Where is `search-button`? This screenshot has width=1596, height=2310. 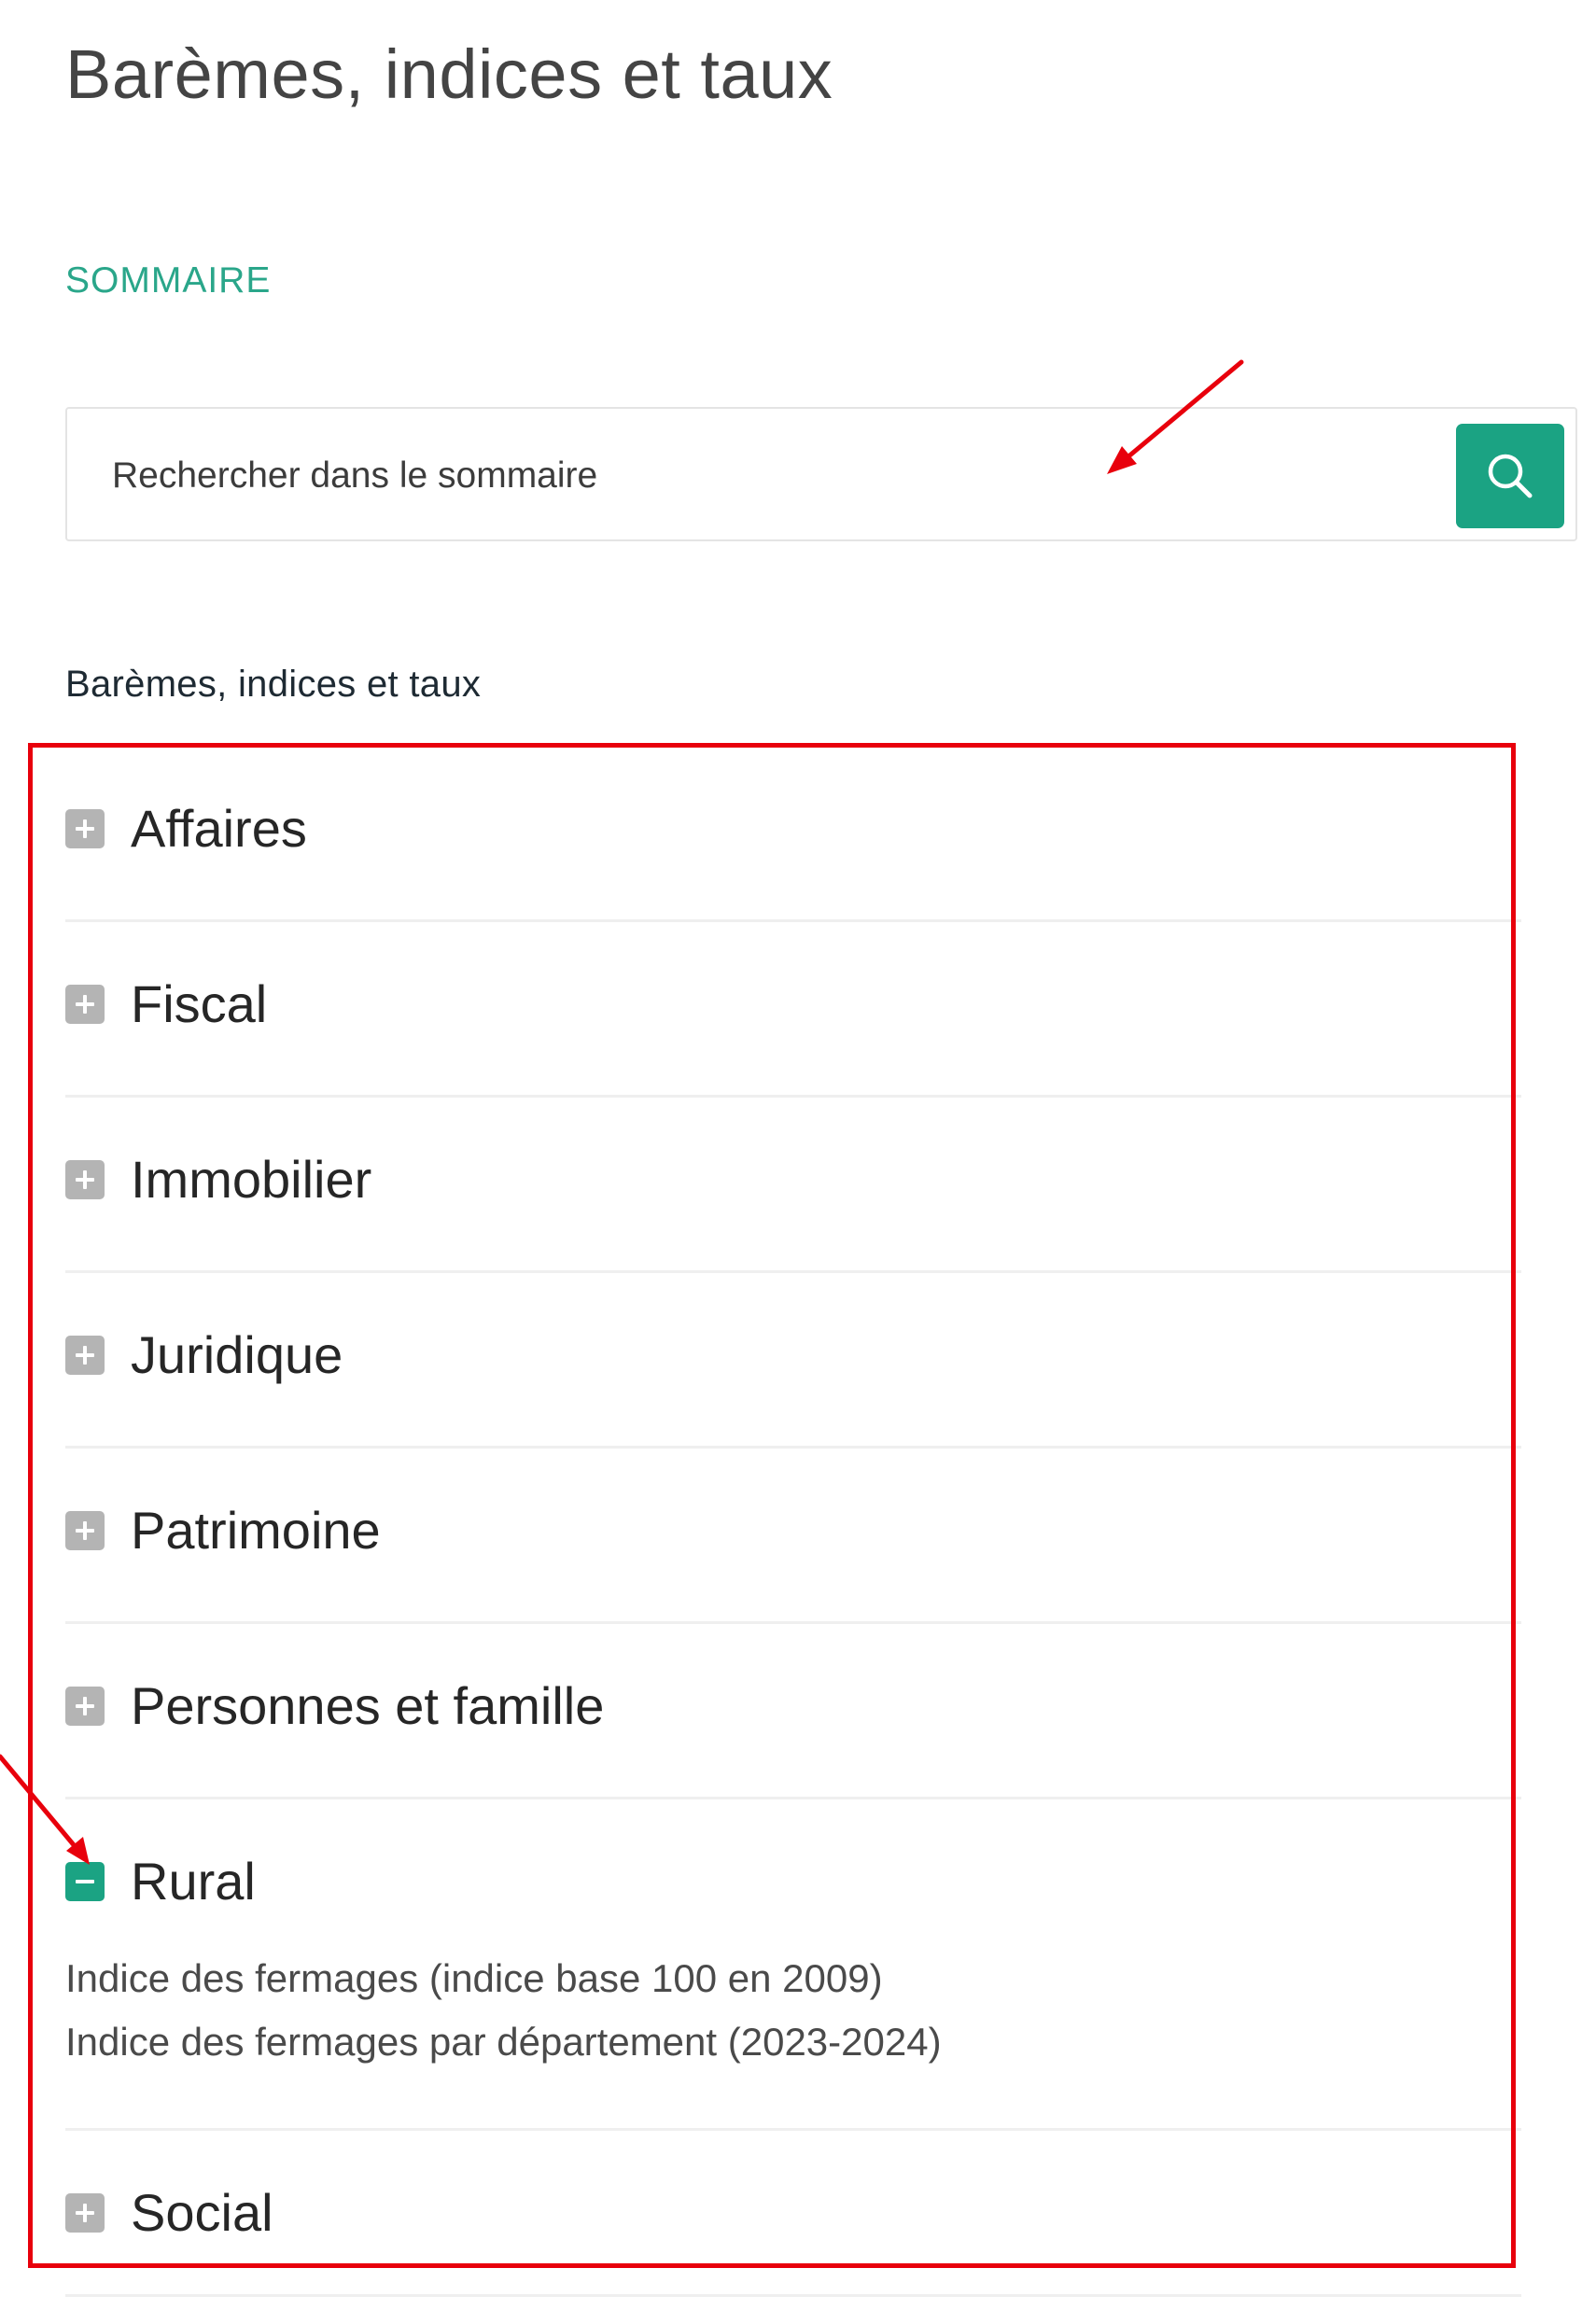 search-button is located at coordinates (1510, 476).